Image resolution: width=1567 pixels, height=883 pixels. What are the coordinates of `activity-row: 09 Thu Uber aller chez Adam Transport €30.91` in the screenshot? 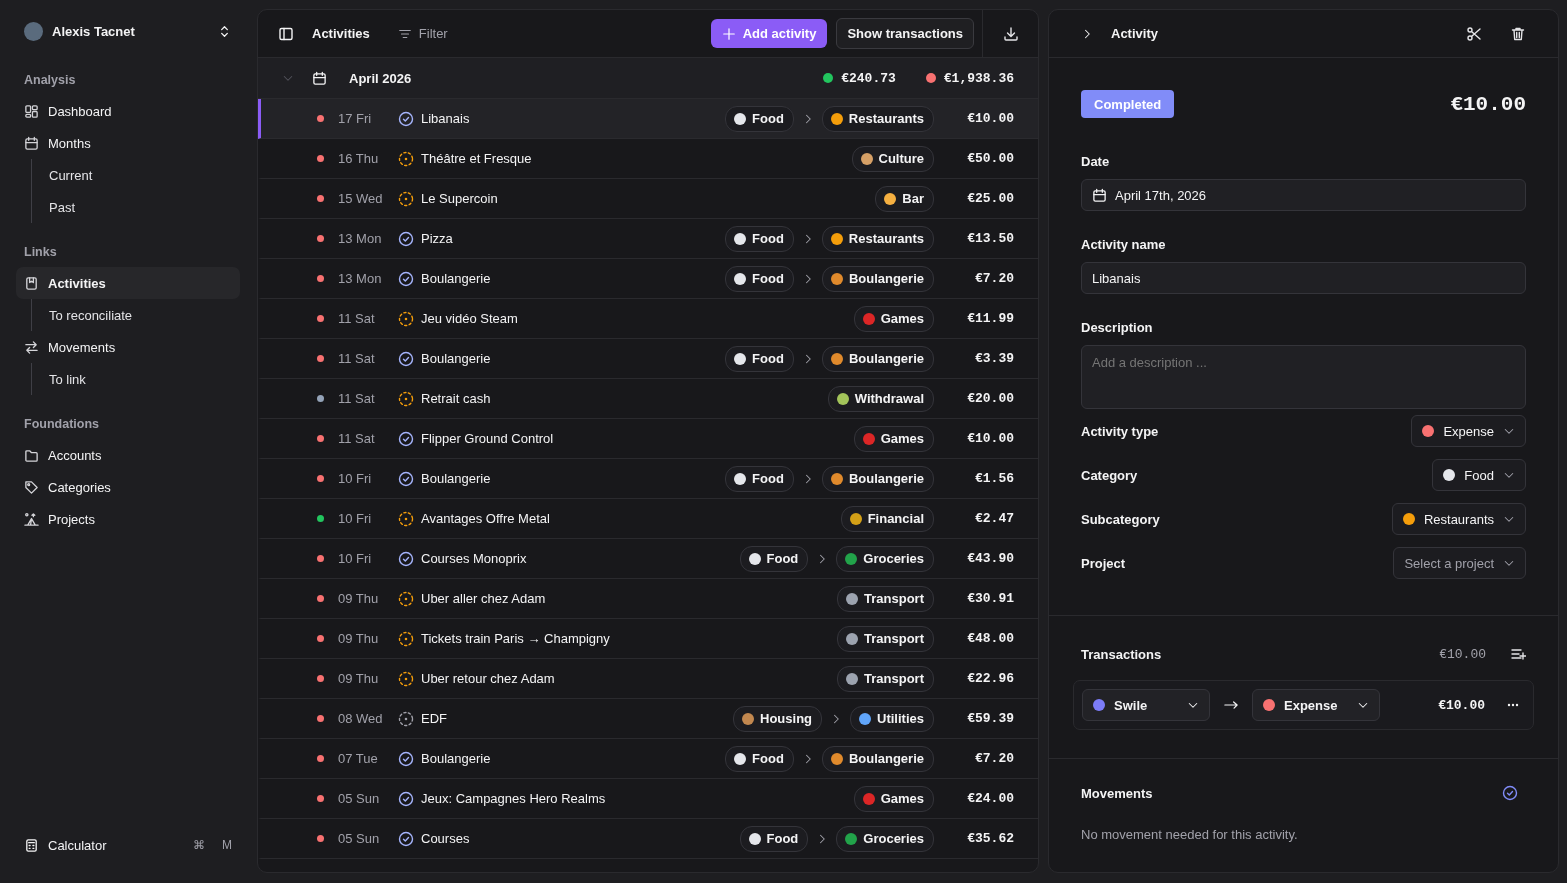 It's located at (648, 599).